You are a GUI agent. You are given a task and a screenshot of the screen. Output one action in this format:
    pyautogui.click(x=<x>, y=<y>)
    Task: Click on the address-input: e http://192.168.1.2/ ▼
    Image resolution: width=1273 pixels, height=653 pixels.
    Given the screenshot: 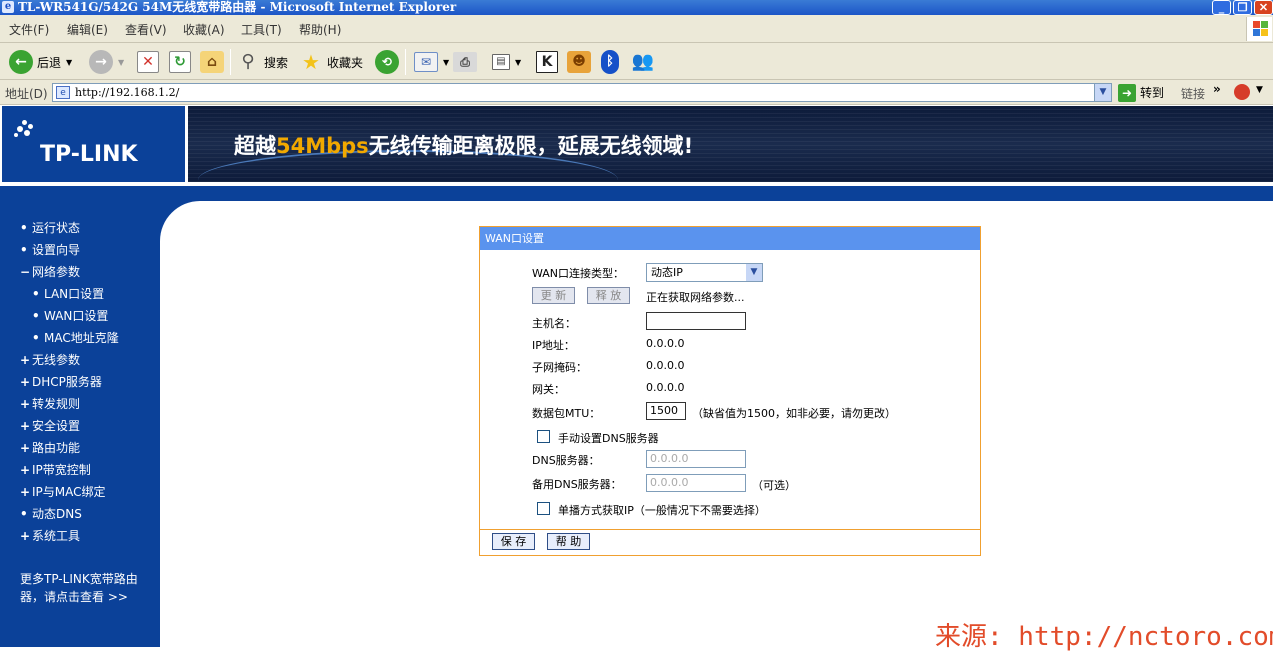 What is the action you would take?
    pyautogui.click(x=582, y=92)
    